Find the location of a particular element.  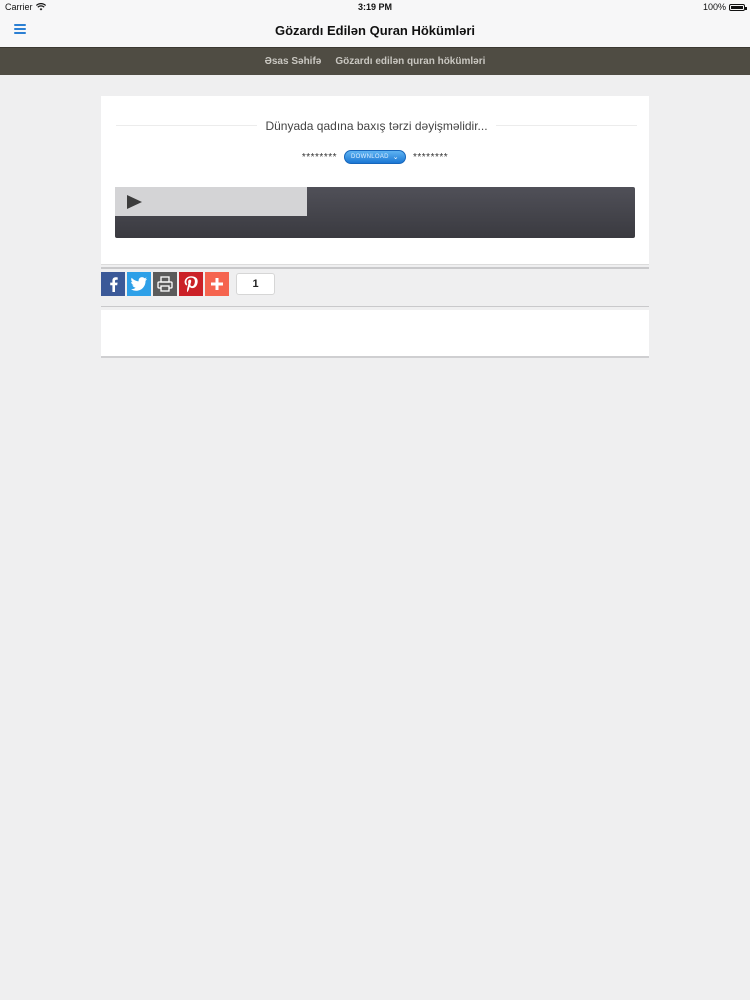

play-icon is located at coordinates (134, 202).